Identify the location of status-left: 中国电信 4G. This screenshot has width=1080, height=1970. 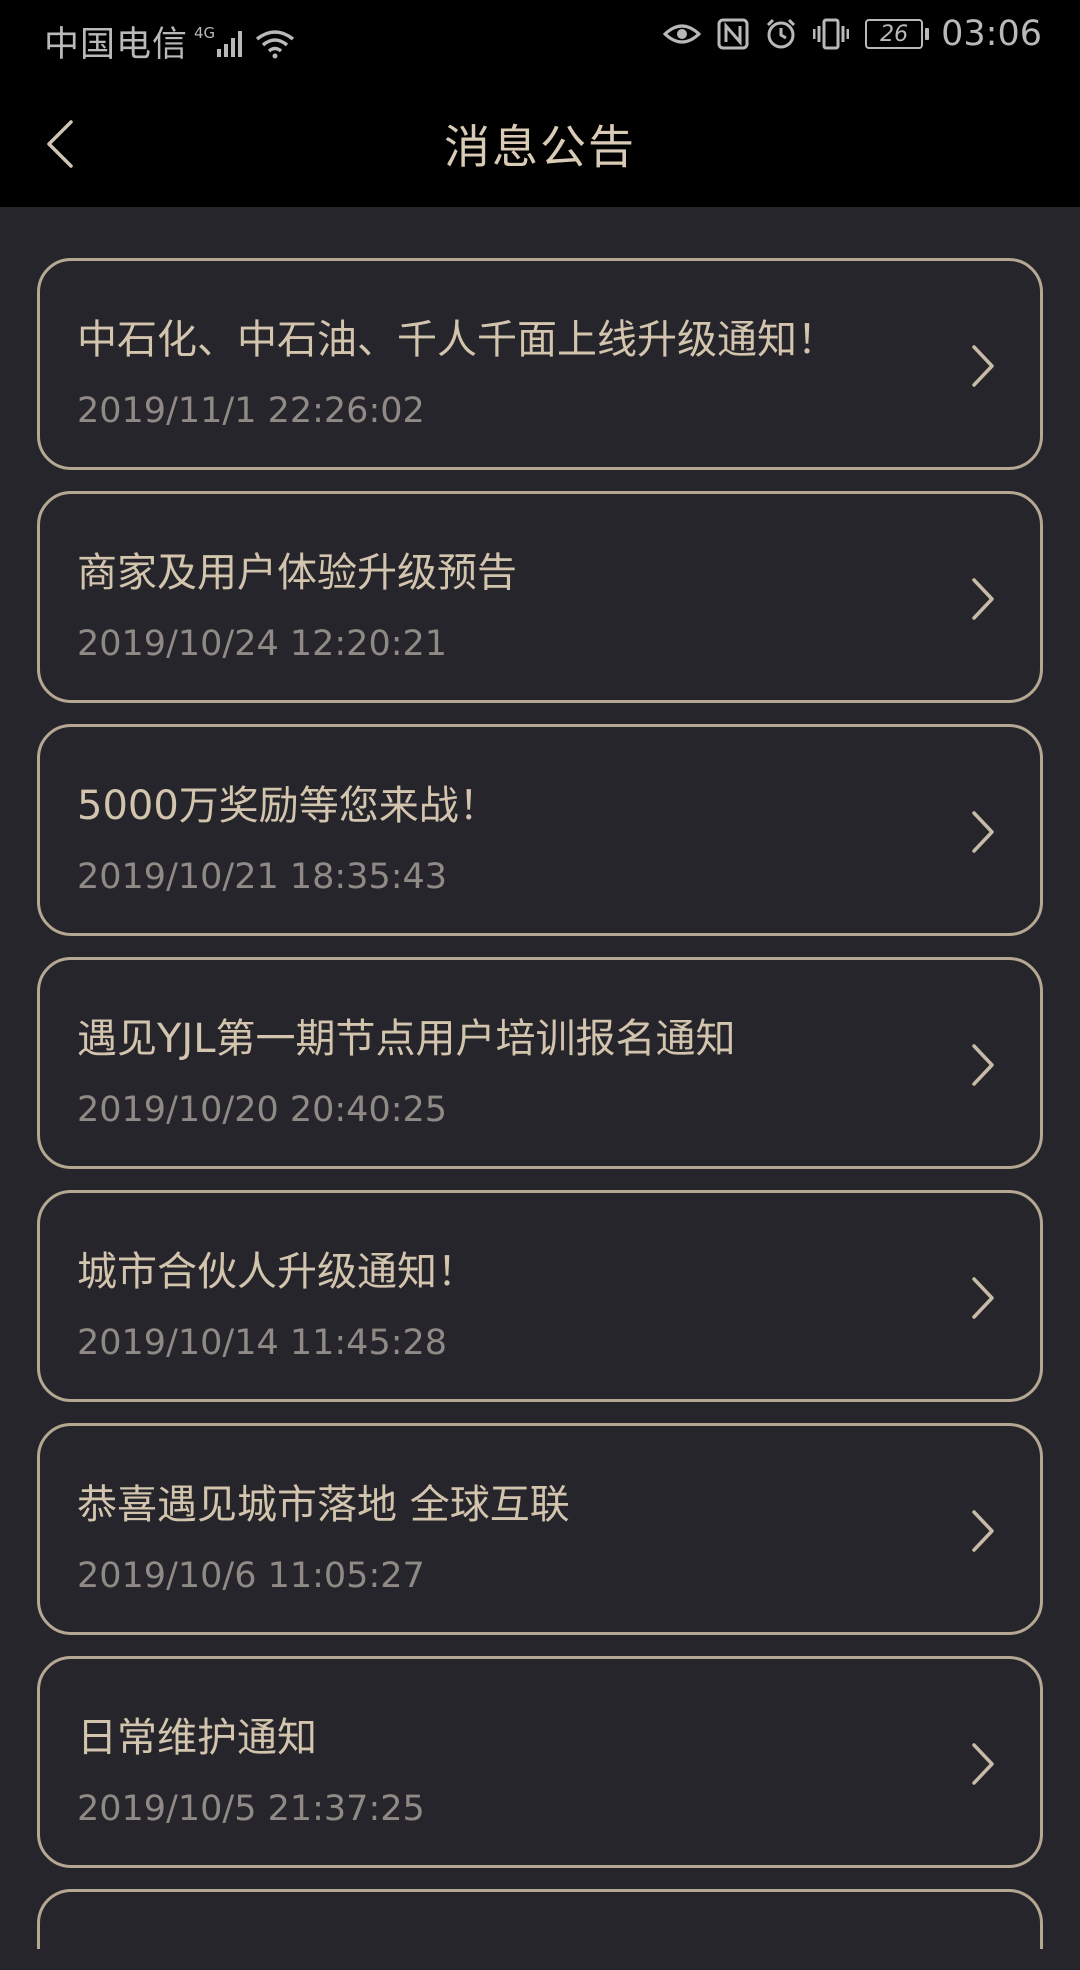
(169, 41).